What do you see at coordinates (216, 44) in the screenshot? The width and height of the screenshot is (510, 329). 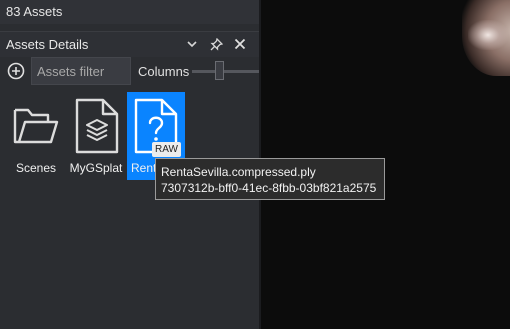 I see `pin-icon` at bounding box center [216, 44].